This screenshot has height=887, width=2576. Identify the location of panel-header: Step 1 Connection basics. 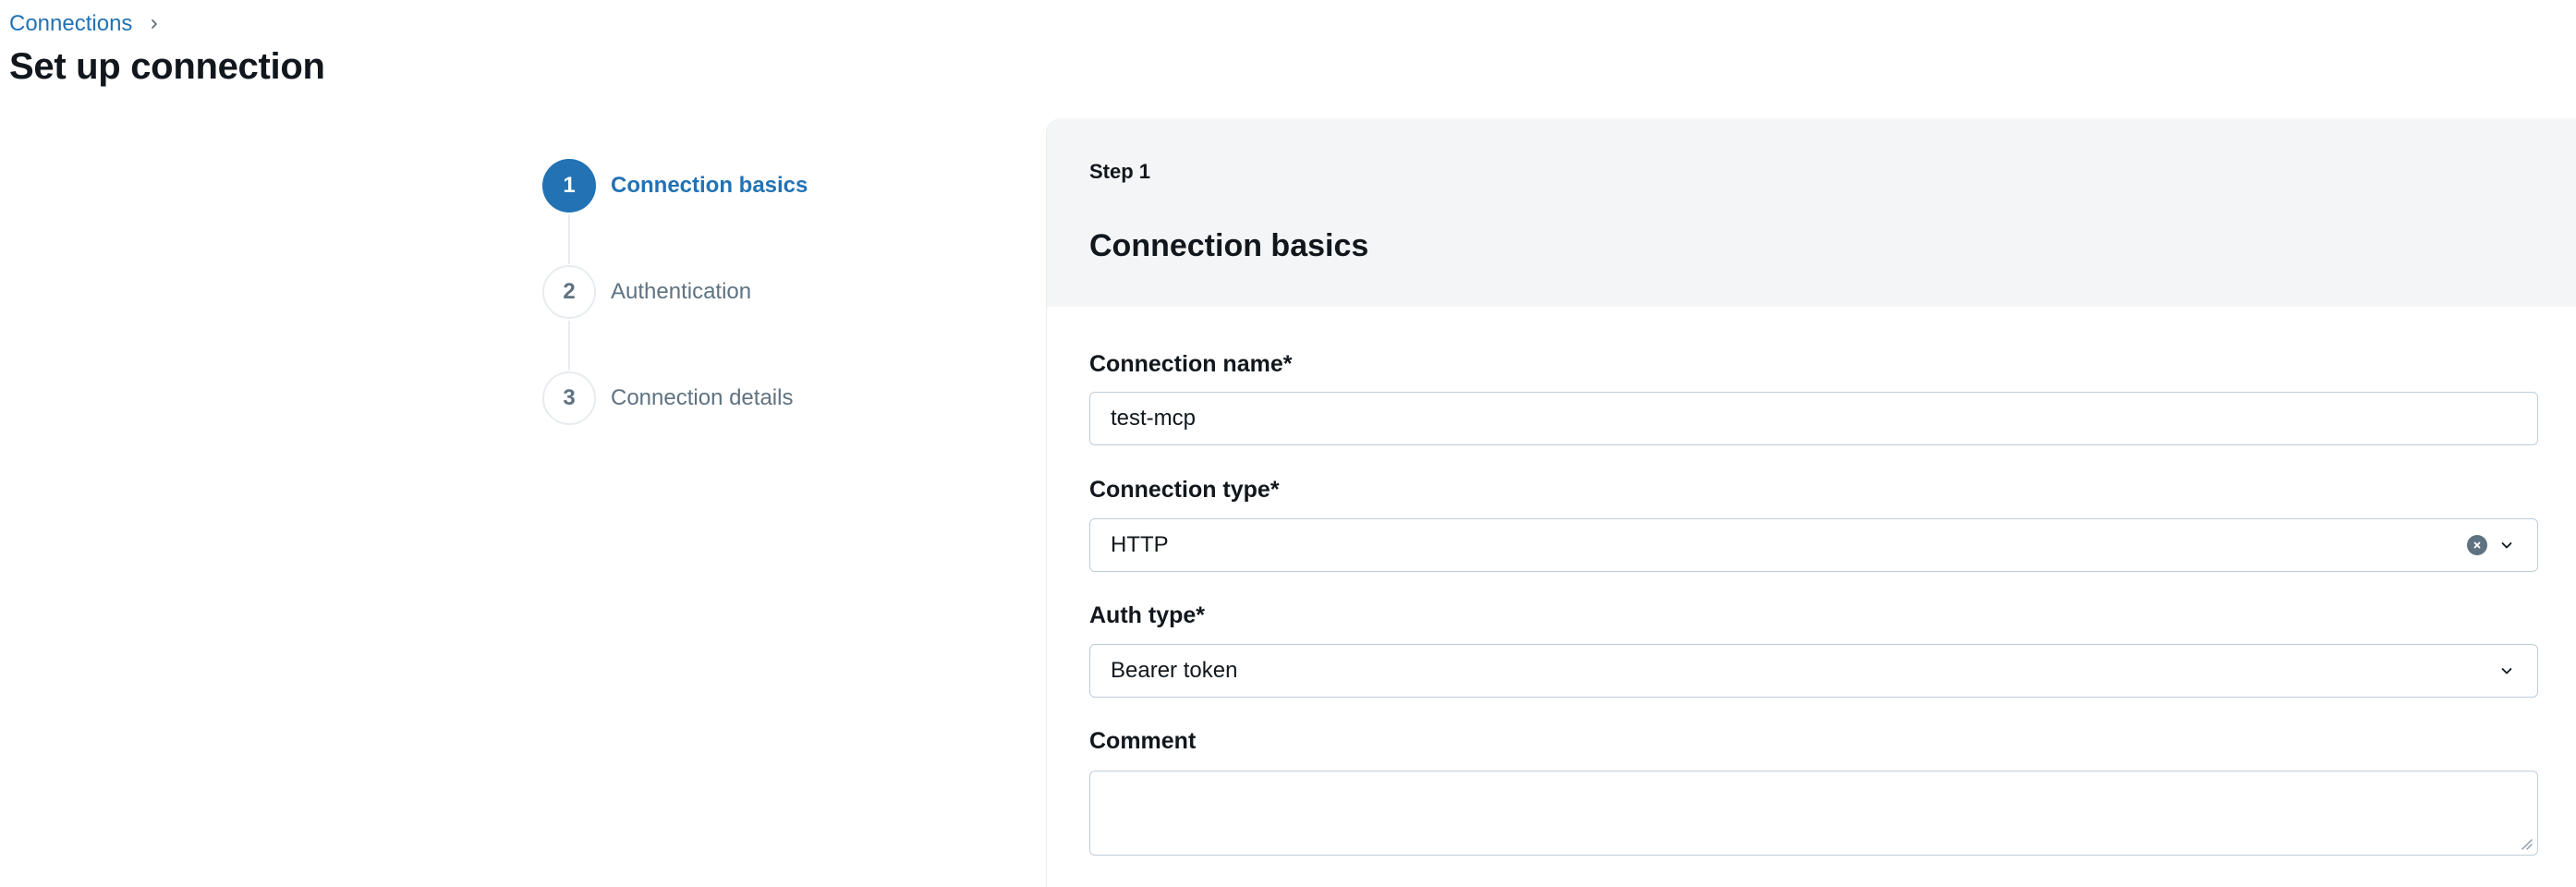
(1811, 212).